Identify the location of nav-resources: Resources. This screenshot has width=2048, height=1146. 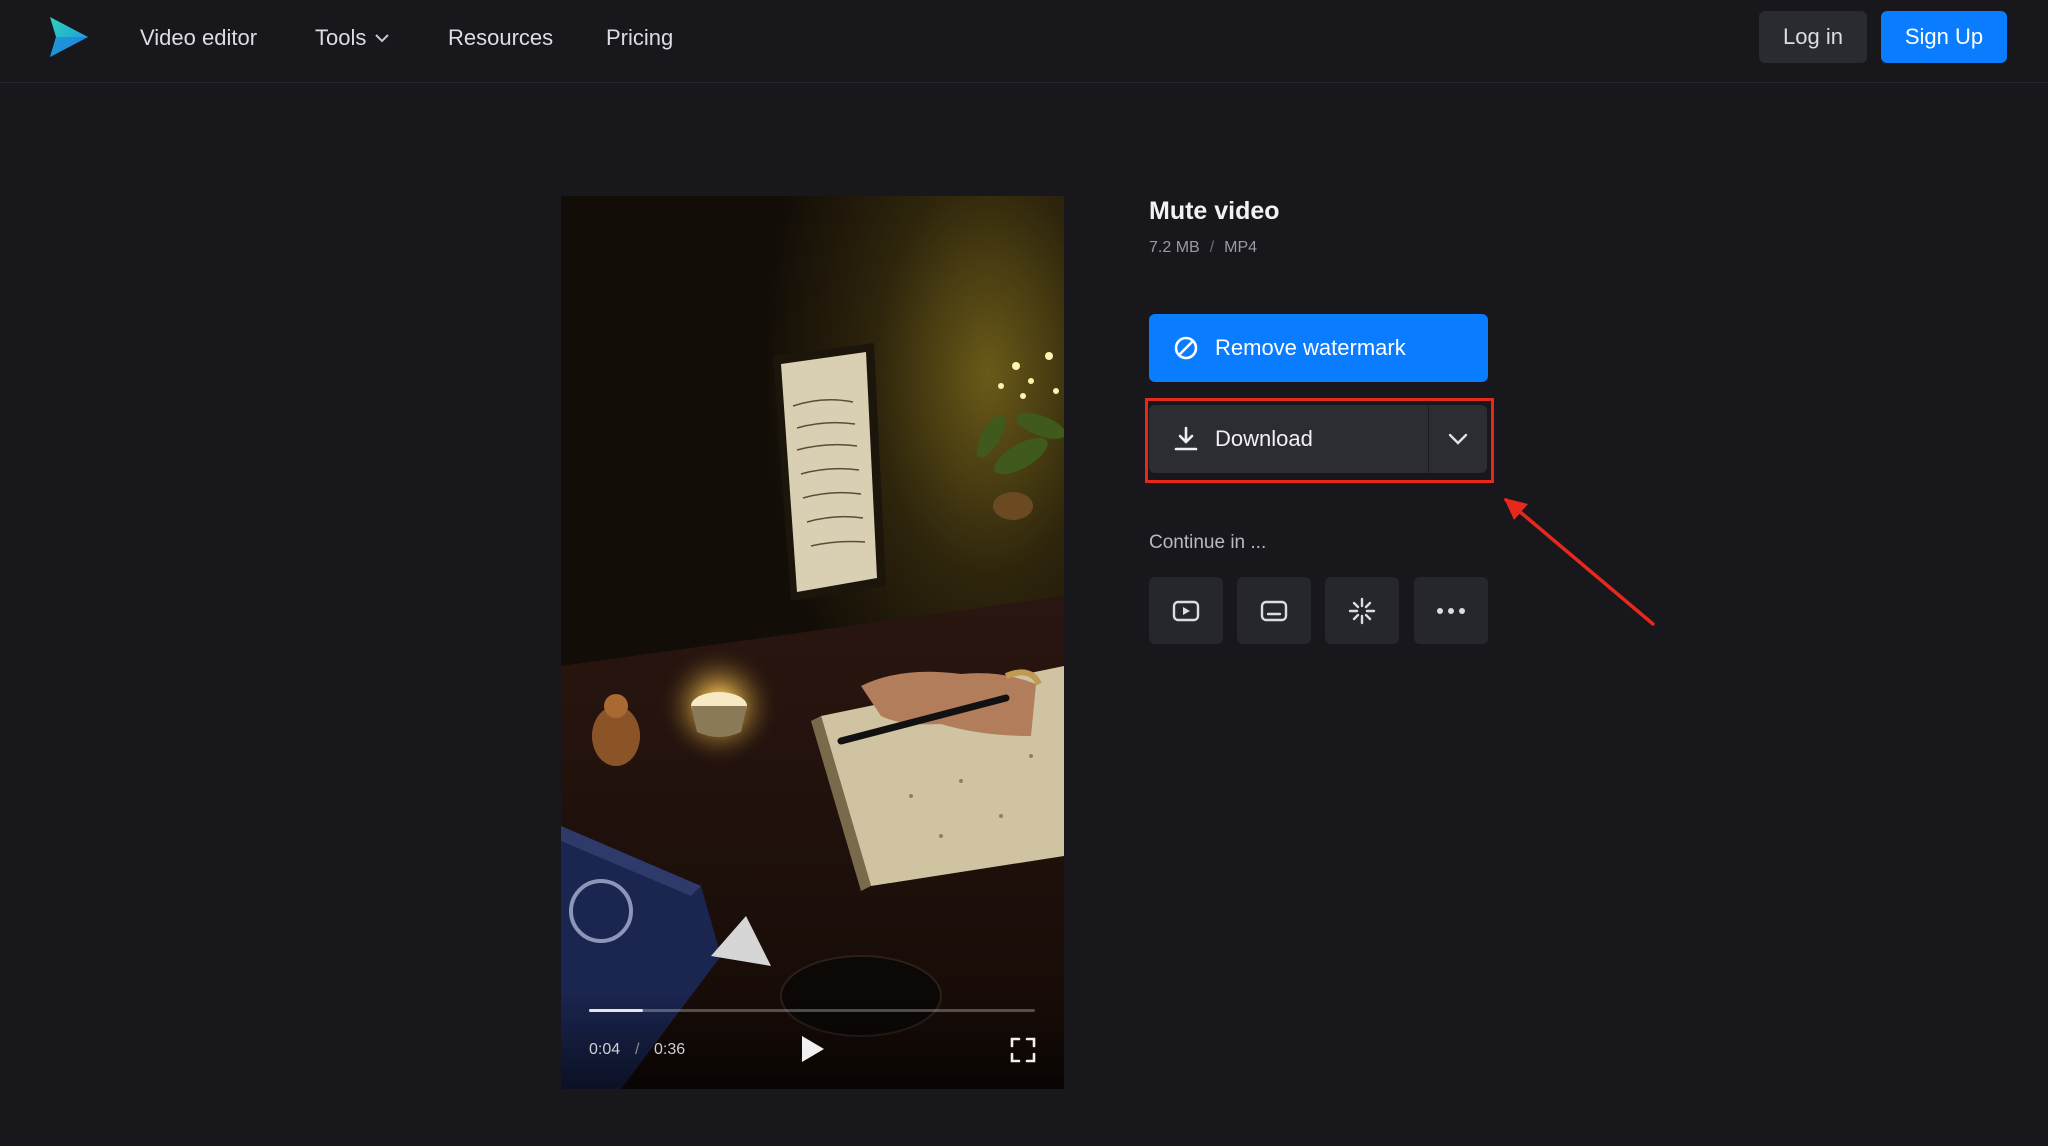
(500, 38).